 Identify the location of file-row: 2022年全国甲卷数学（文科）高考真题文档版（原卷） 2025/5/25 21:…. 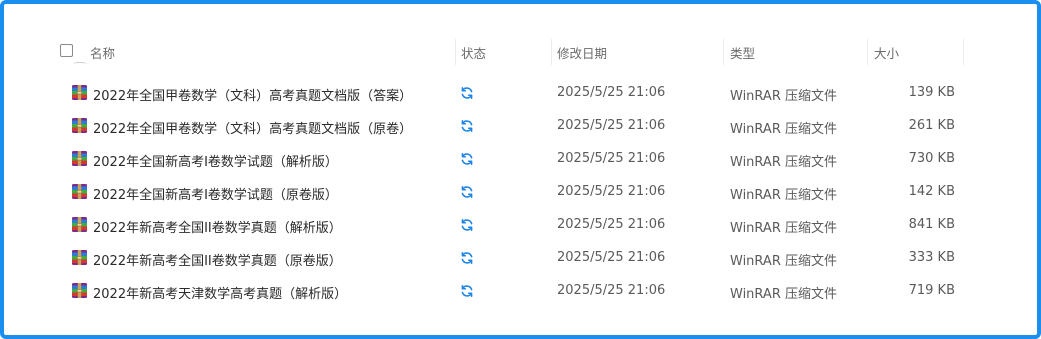
(520, 125).